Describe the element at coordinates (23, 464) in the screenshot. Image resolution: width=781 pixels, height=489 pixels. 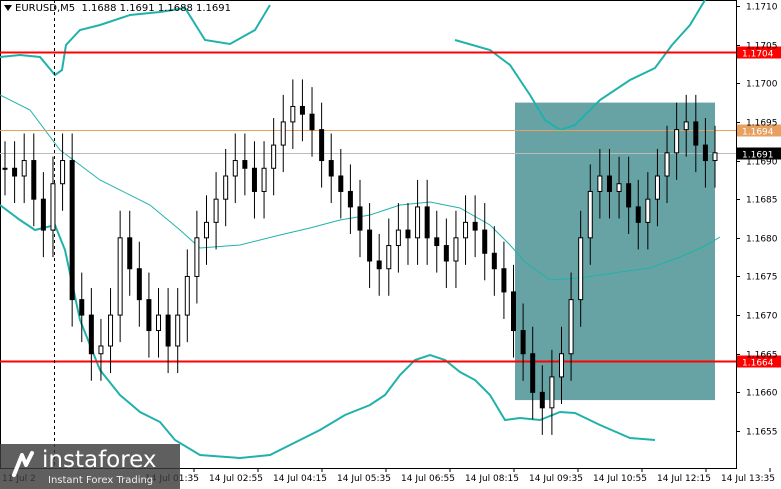
I see `instaforex-mark-icon` at that location.